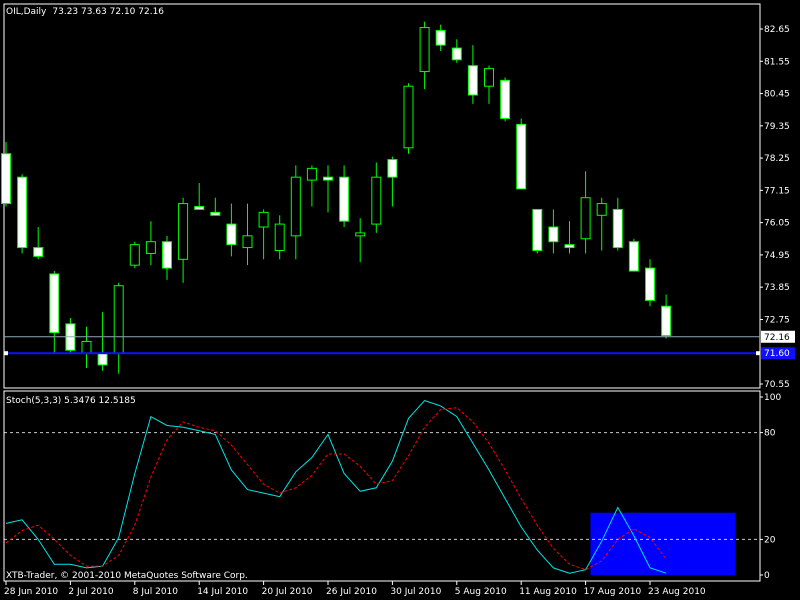  What do you see at coordinates (777, 95) in the screenshot?
I see `price-axis-label: 80.45` at bounding box center [777, 95].